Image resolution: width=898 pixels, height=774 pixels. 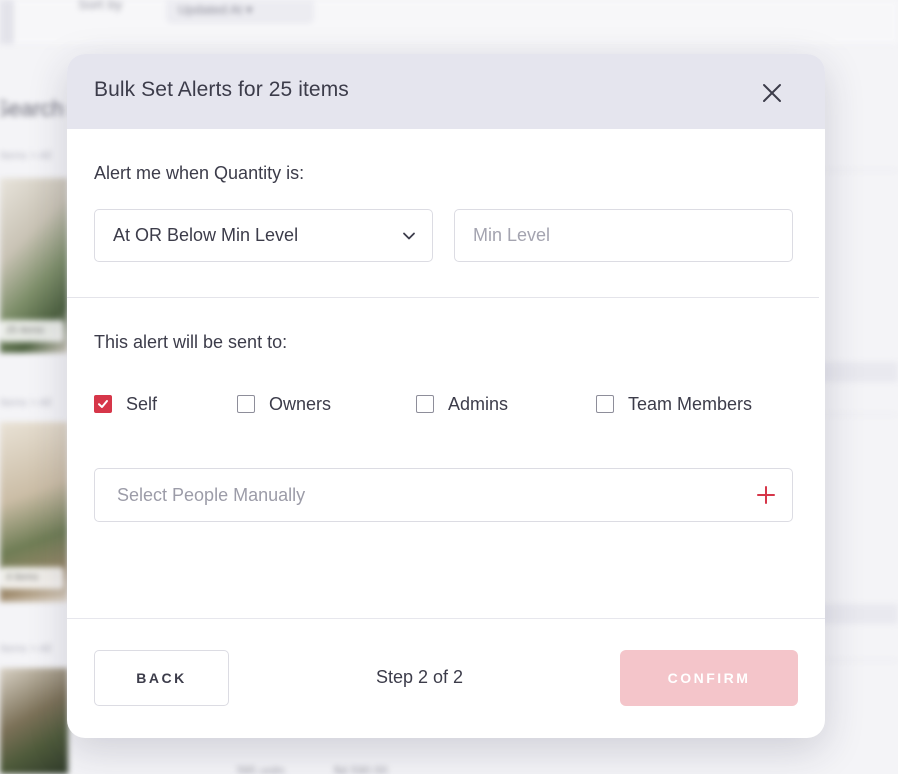 What do you see at coordinates (446, 618) in the screenshot?
I see `footer-divider` at bounding box center [446, 618].